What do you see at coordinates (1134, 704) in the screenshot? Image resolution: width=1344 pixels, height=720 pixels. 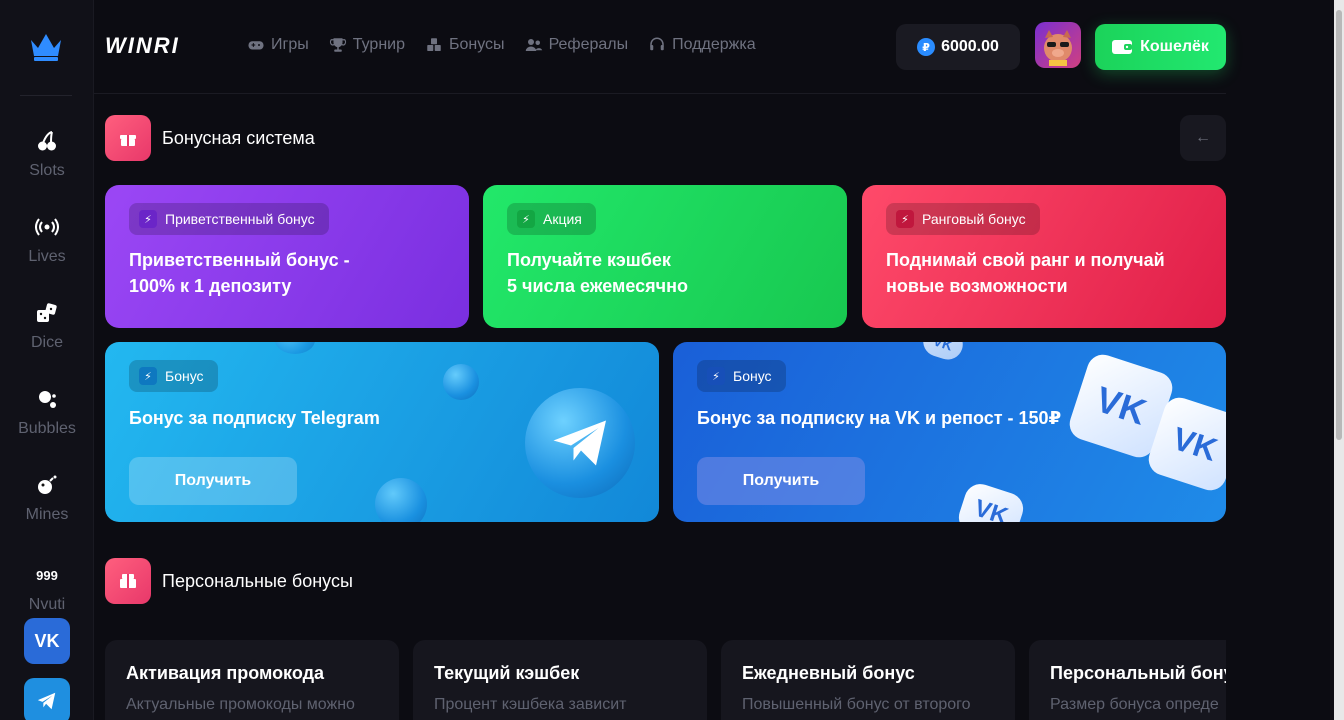 I see `card-description: Размер бонуса опреде` at bounding box center [1134, 704].